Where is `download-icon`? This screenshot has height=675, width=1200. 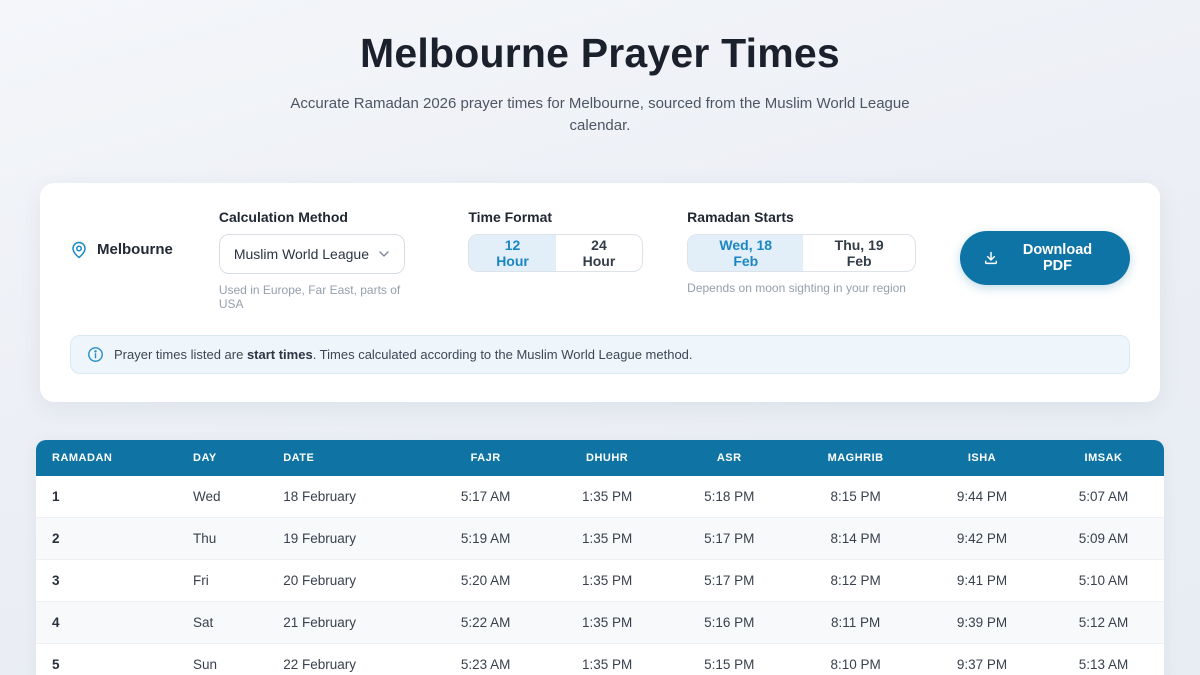
download-icon is located at coordinates (991, 258).